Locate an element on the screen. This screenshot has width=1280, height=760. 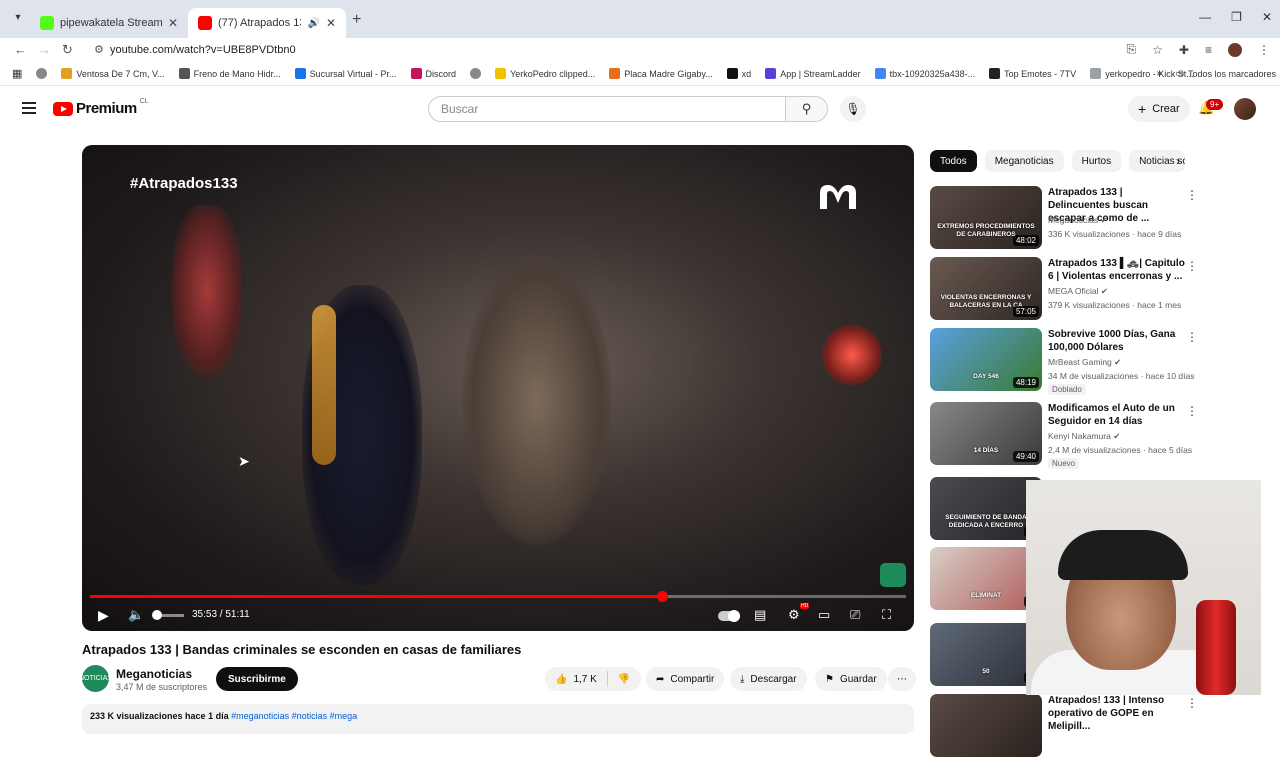
browser-profile-avatar is located at coordinates (1235, 49).